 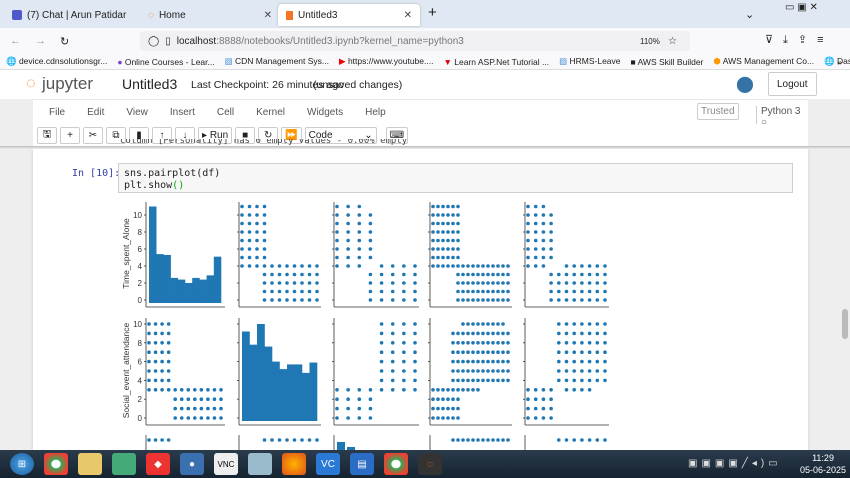 What do you see at coordinates (192, 464) in the screenshot?
I see `app-icon: ●` at bounding box center [192, 464].